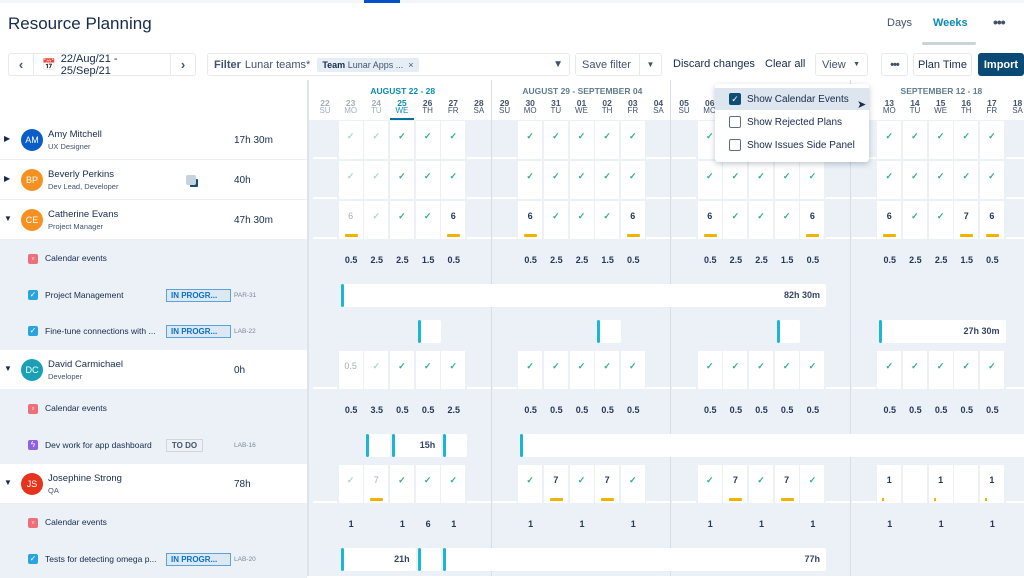 Image resolution: width=1024 pixels, height=578 pixels. What do you see at coordinates (21, 64) in the screenshot?
I see `previous-period-button: ‹` at bounding box center [21, 64].